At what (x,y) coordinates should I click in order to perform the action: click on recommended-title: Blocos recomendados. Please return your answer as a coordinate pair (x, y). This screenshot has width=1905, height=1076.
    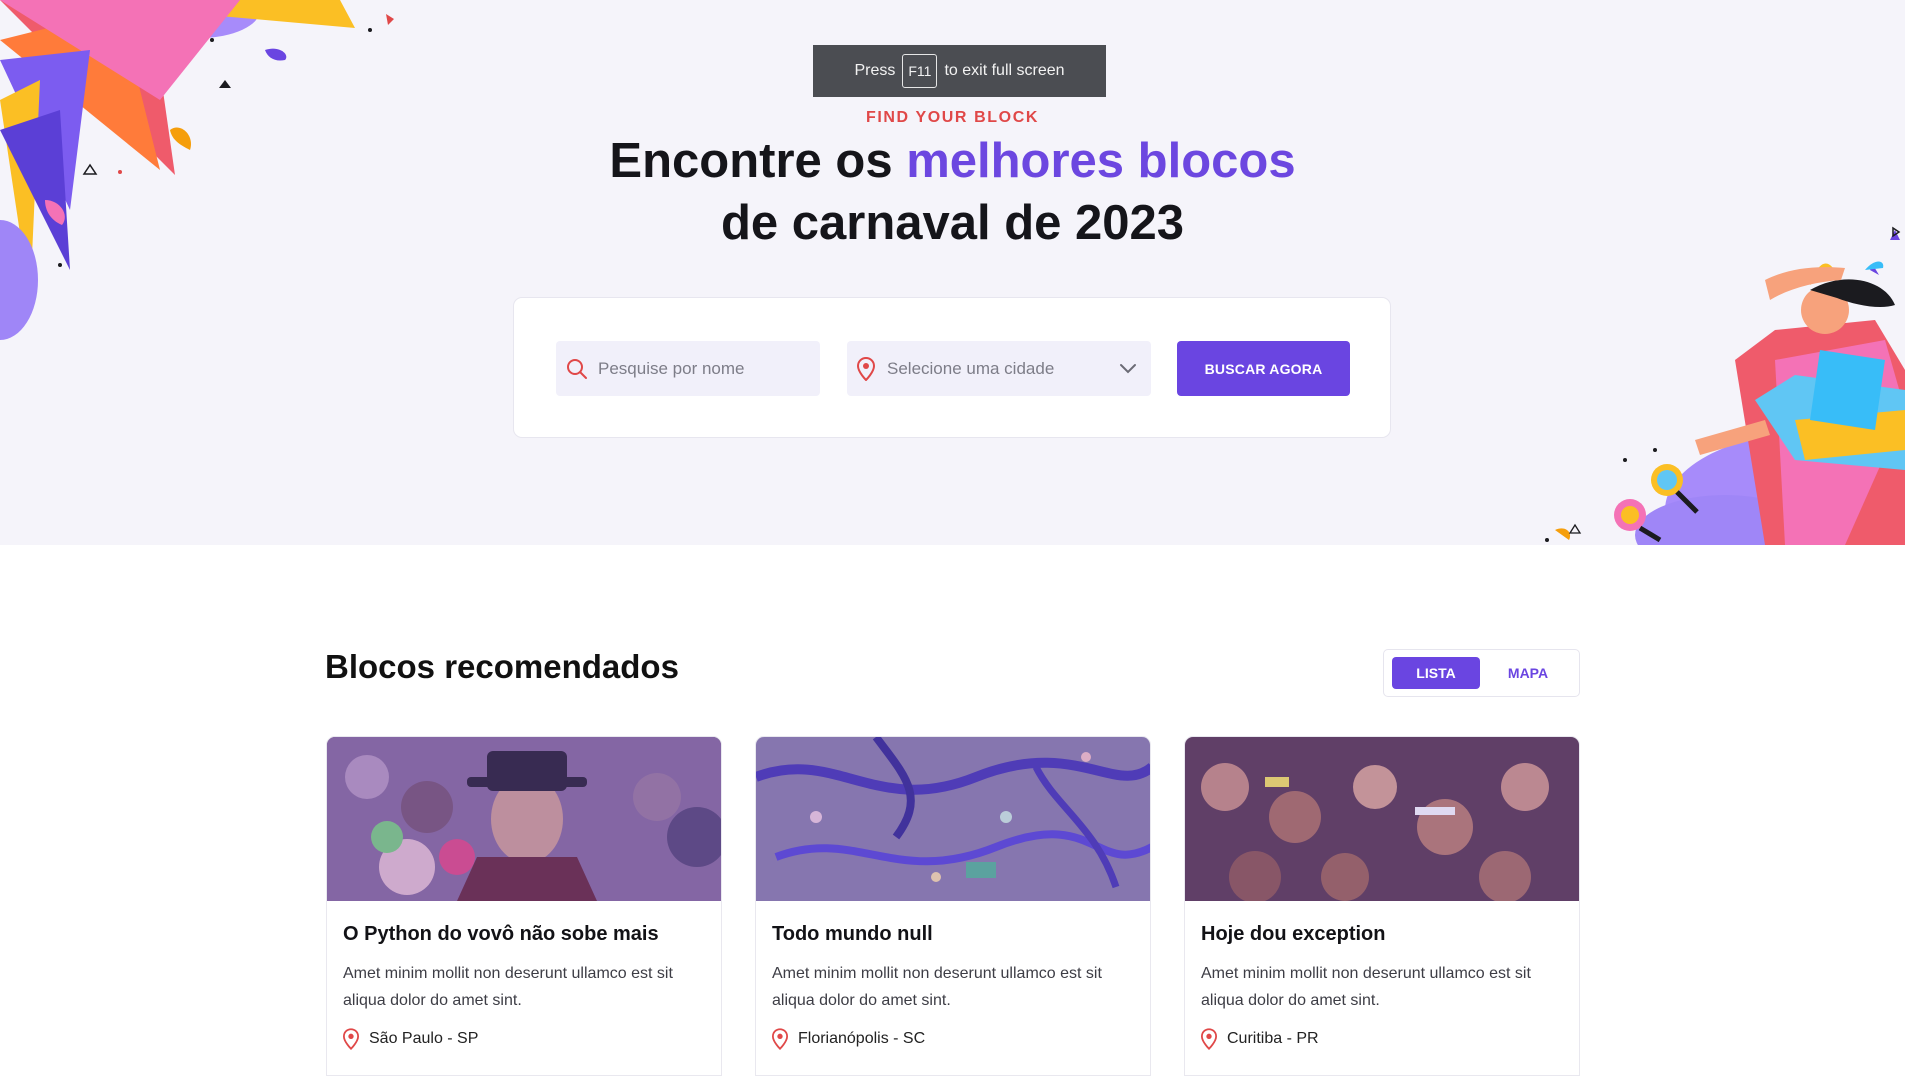
    Looking at the image, I should click on (502, 666).